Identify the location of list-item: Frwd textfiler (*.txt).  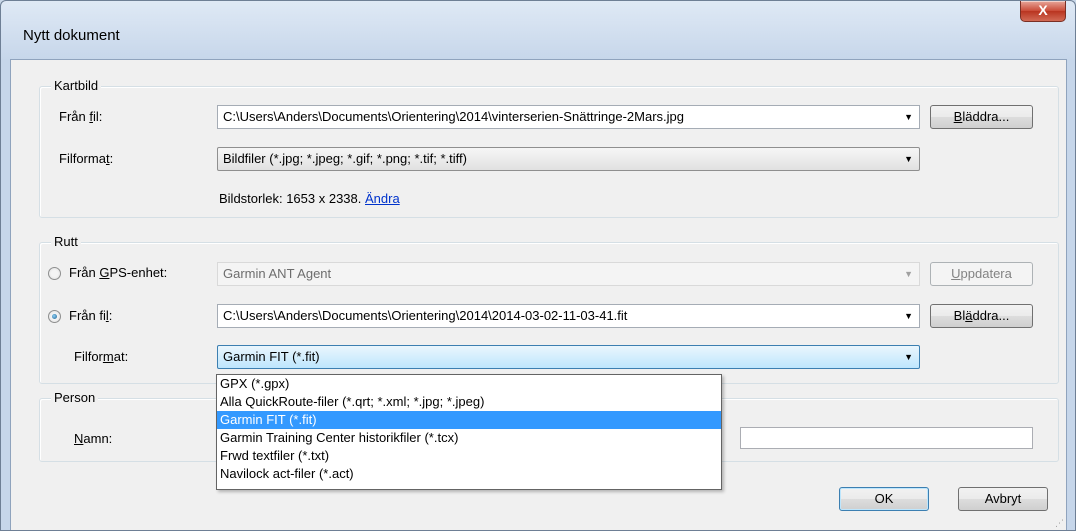
(469, 456).